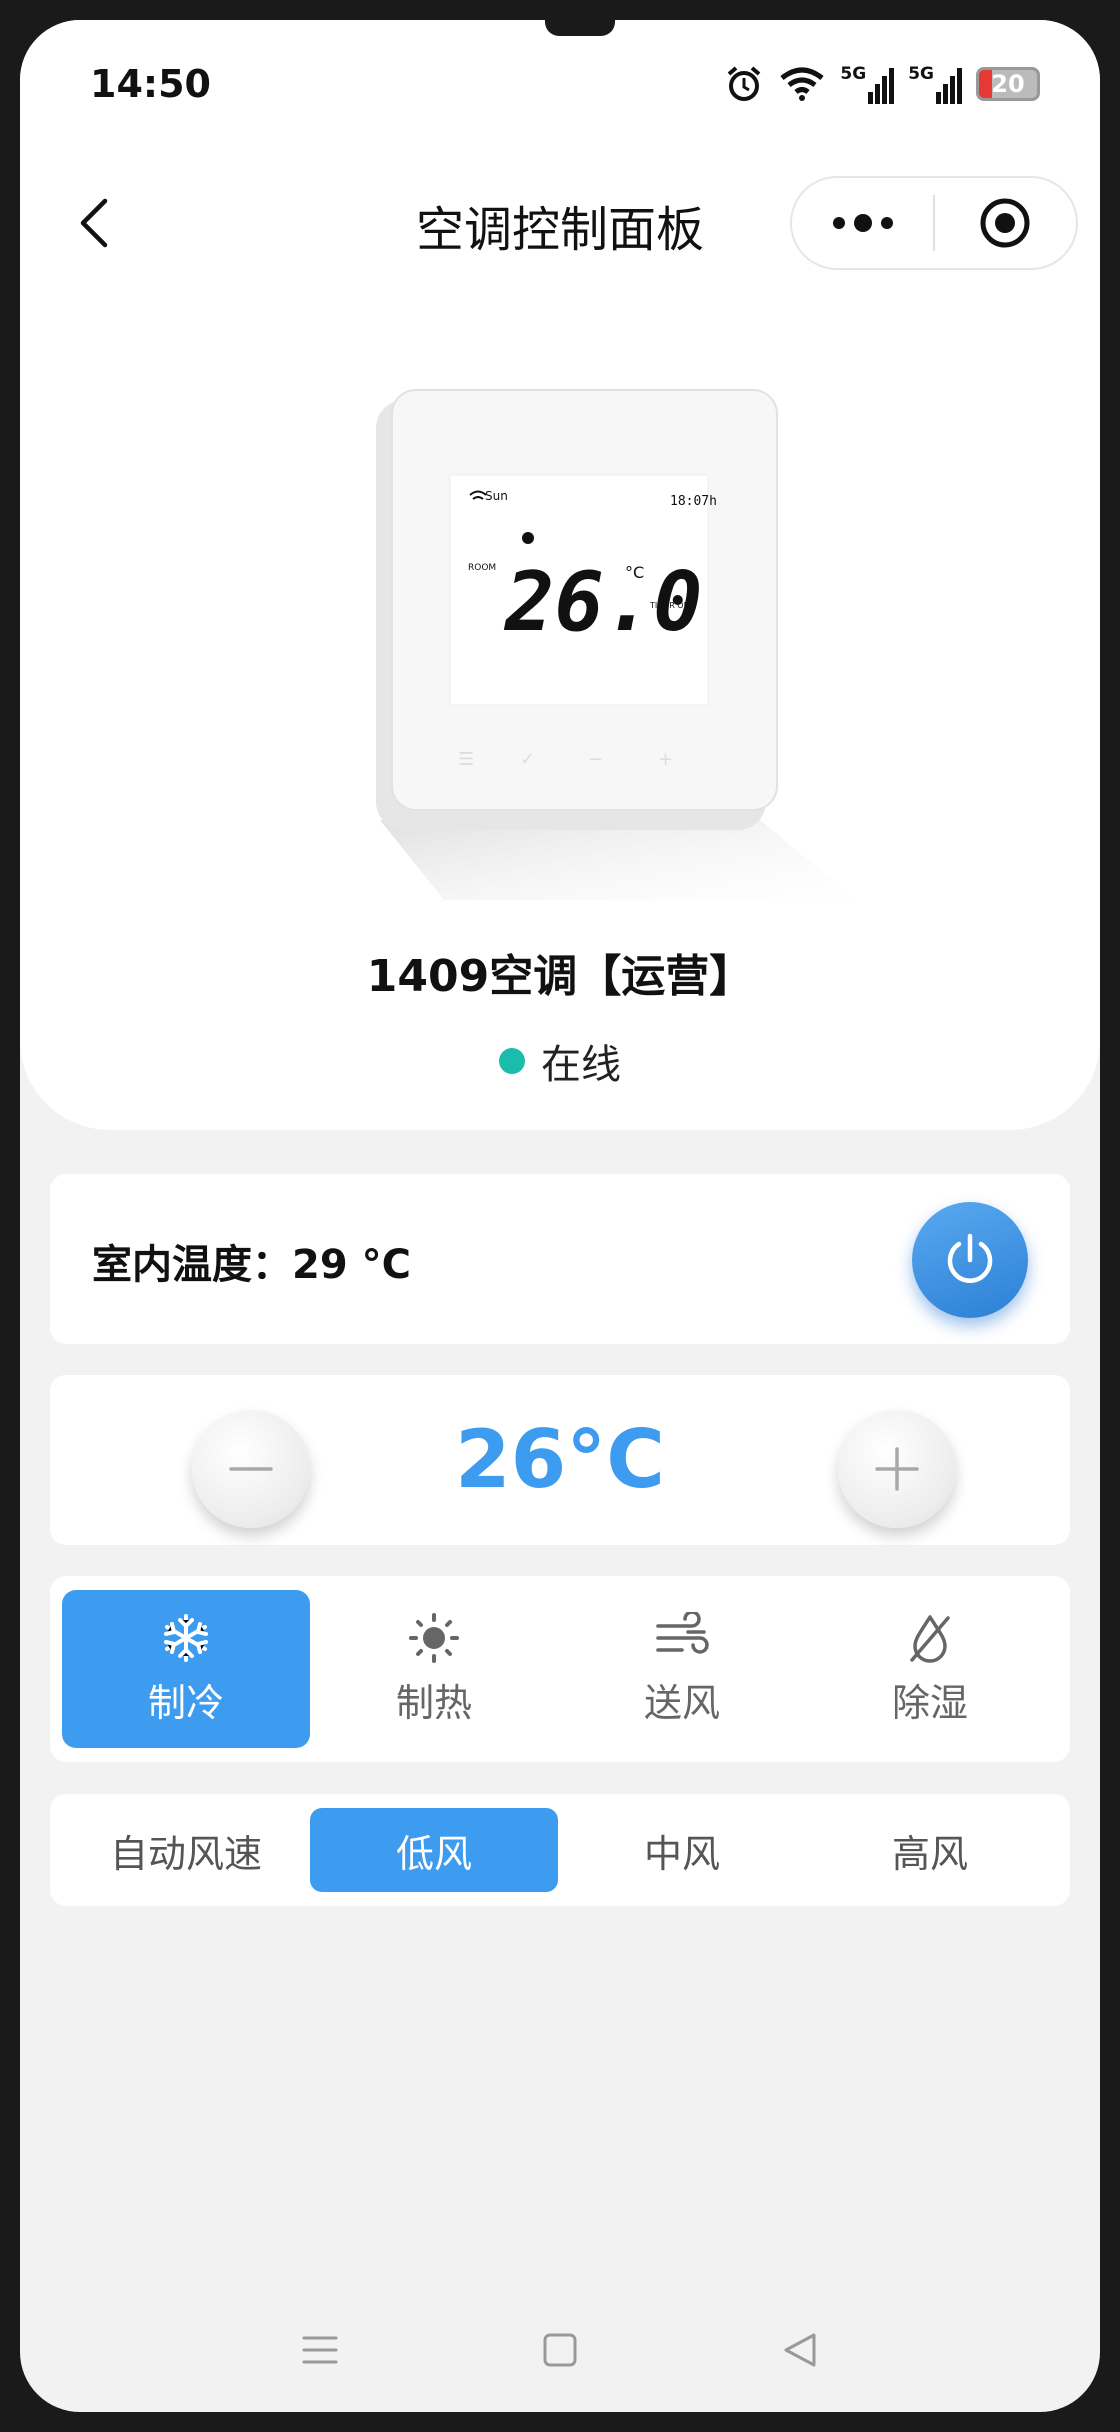 The width and height of the screenshot is (1120, 2432). I want to click on fan-speed-medium: 中风, so click(682, 1850).